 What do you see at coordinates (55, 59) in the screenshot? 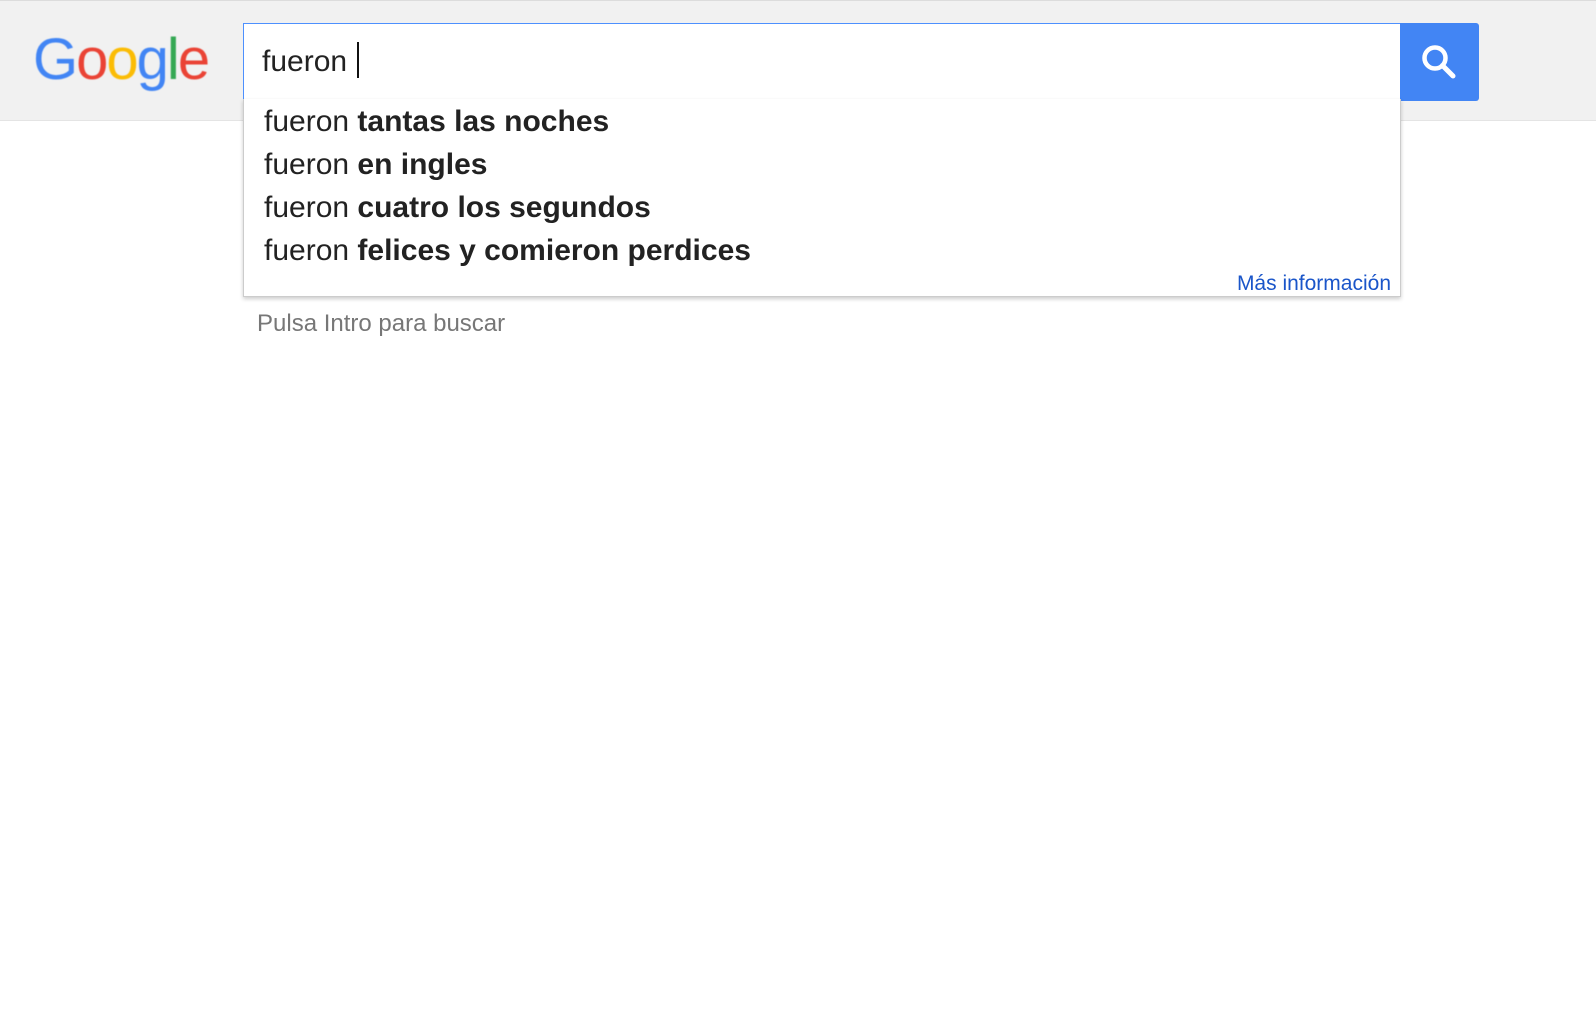
I see `logo-letter: G` at bounding box center [55, 59].